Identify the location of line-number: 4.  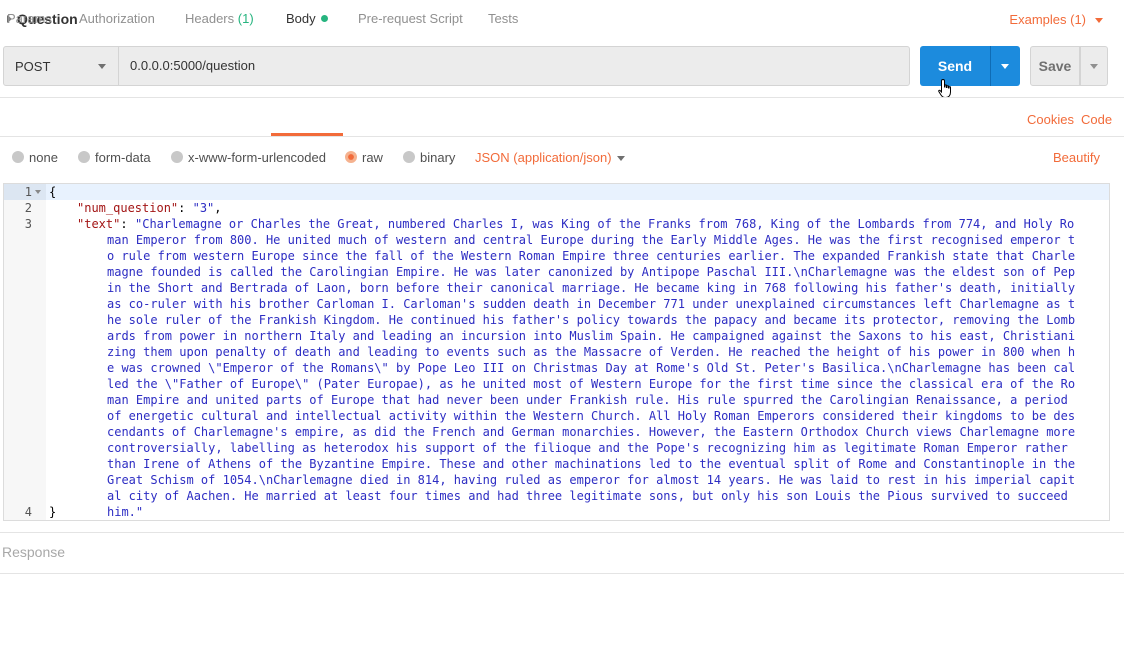
(28, 512).